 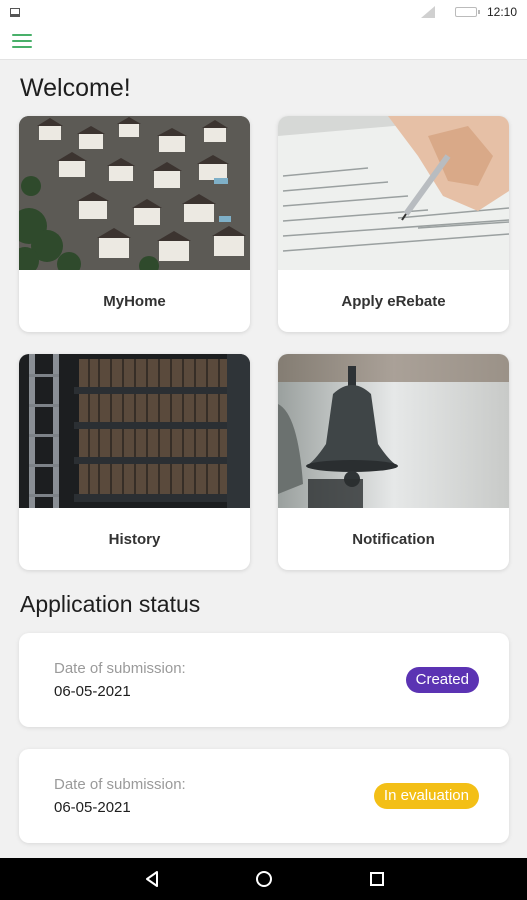 What do you see at coordinates (75, 88) in the screenshot?
I see `page-title: Welcome!` at bounding box center [75, 88].